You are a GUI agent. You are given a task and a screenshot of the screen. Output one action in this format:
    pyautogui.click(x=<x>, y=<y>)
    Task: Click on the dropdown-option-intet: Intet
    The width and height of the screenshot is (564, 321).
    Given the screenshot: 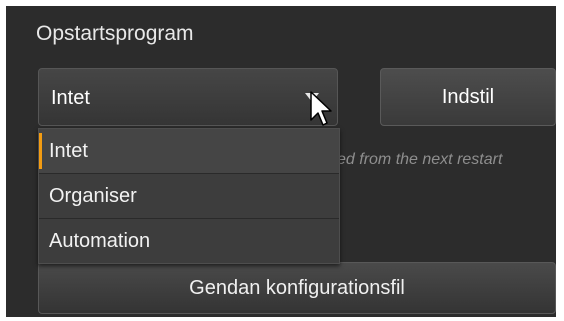 What is the action you would take?
    pyautogui.click(x=189, y=151)
    